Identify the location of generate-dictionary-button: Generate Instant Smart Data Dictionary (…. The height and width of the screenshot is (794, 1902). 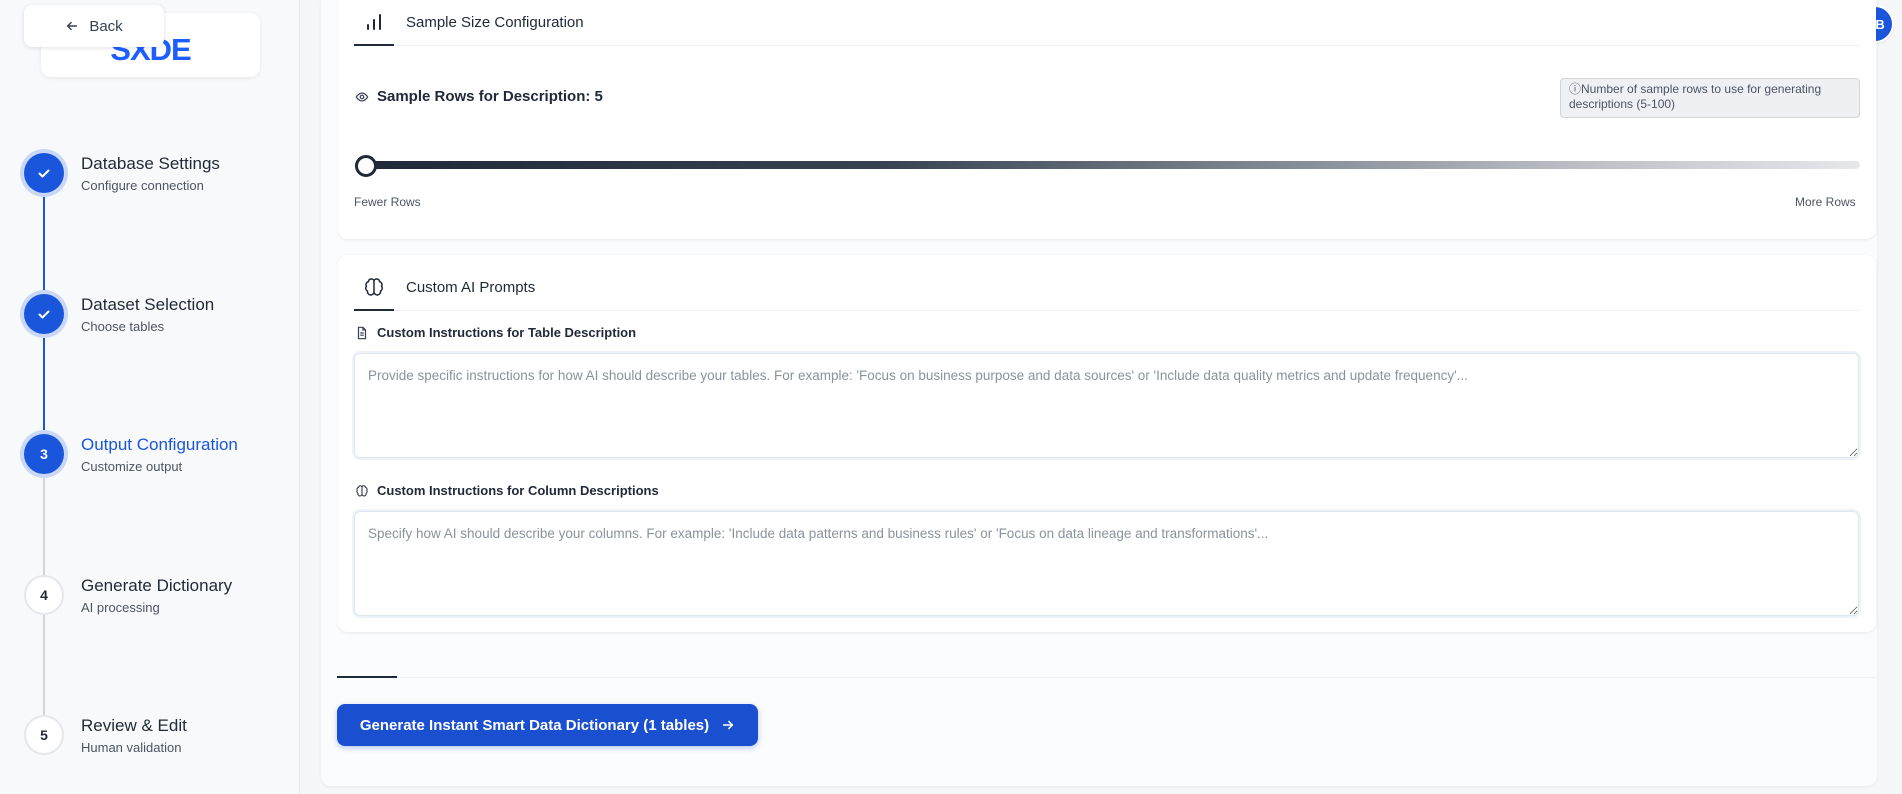
(547, 725).